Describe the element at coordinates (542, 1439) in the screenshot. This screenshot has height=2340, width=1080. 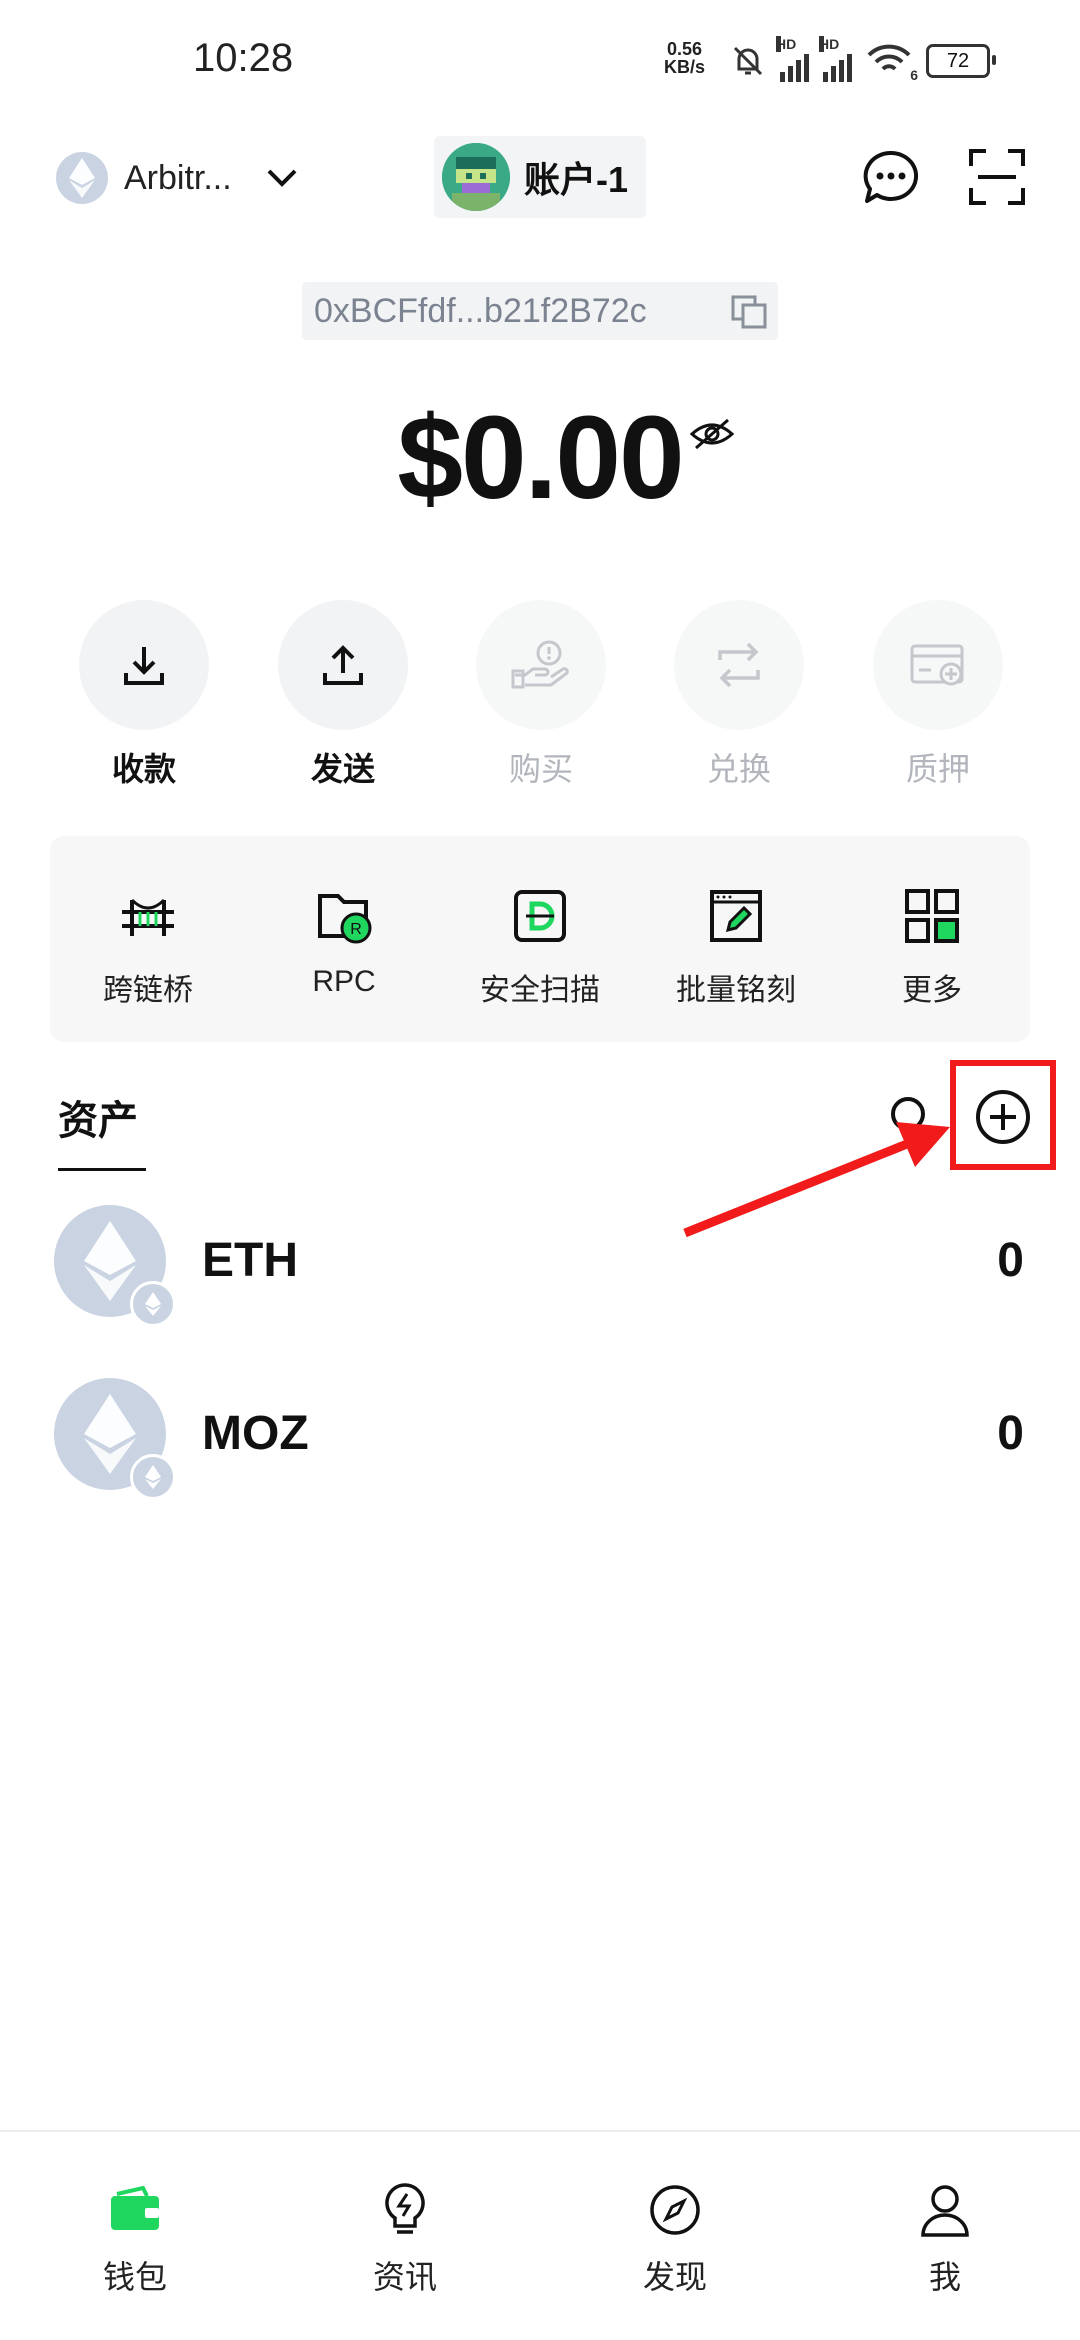
I see `asset-row-moz: MOZ 0` at that location.